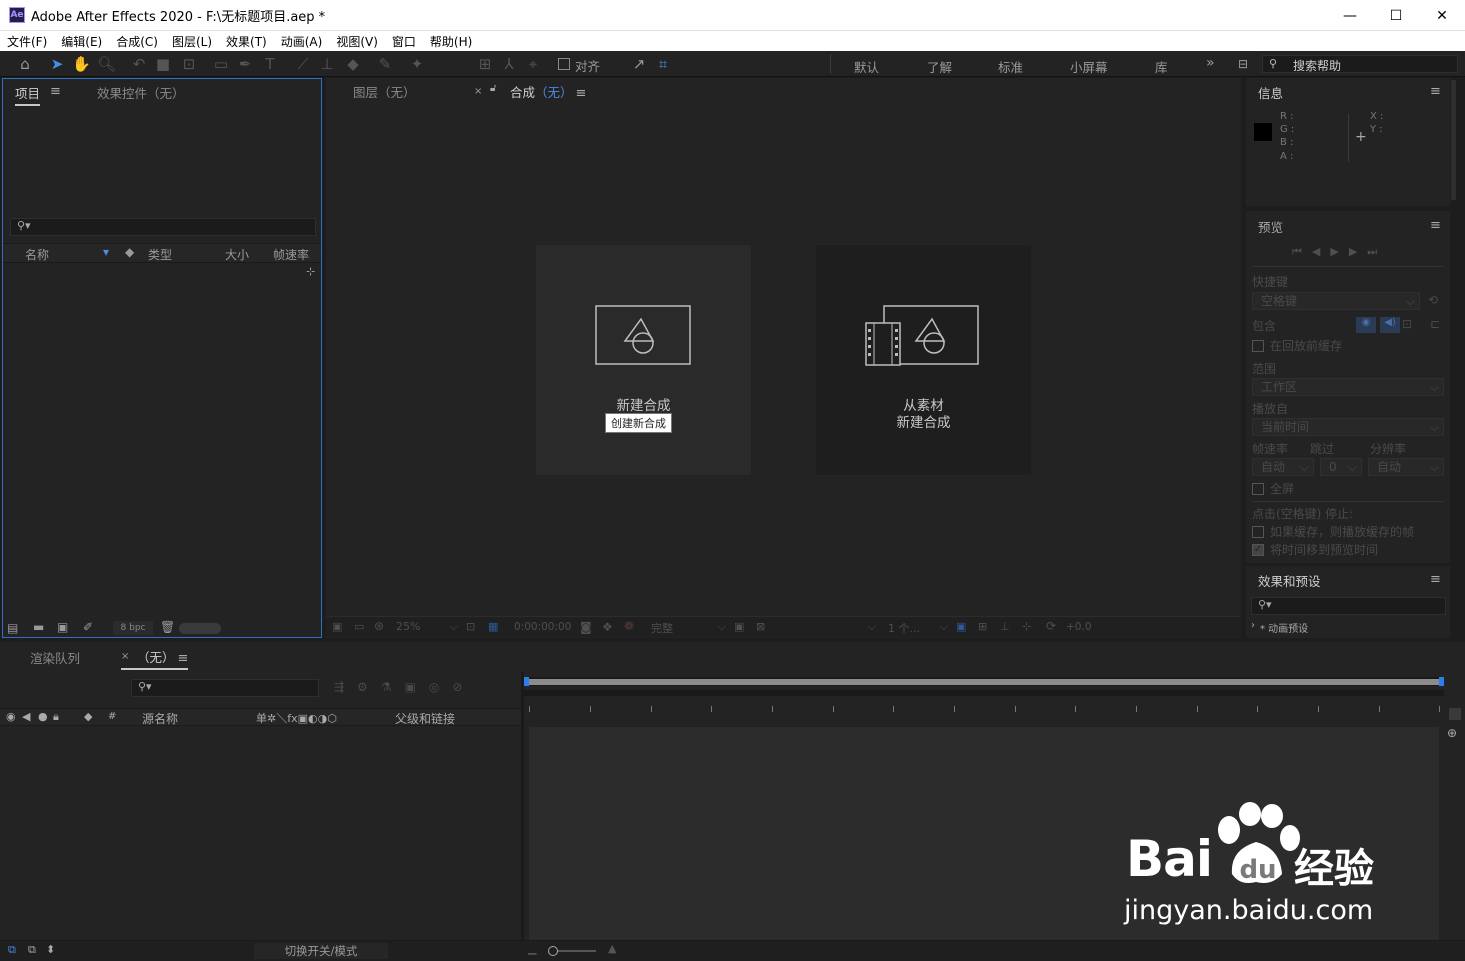 The image size is (1465, 961). What do you see at coordinates (427, 626) in the screenshot?
I see `zoom-dropdown: 25% ⌵` at bounding box center [427, 626].